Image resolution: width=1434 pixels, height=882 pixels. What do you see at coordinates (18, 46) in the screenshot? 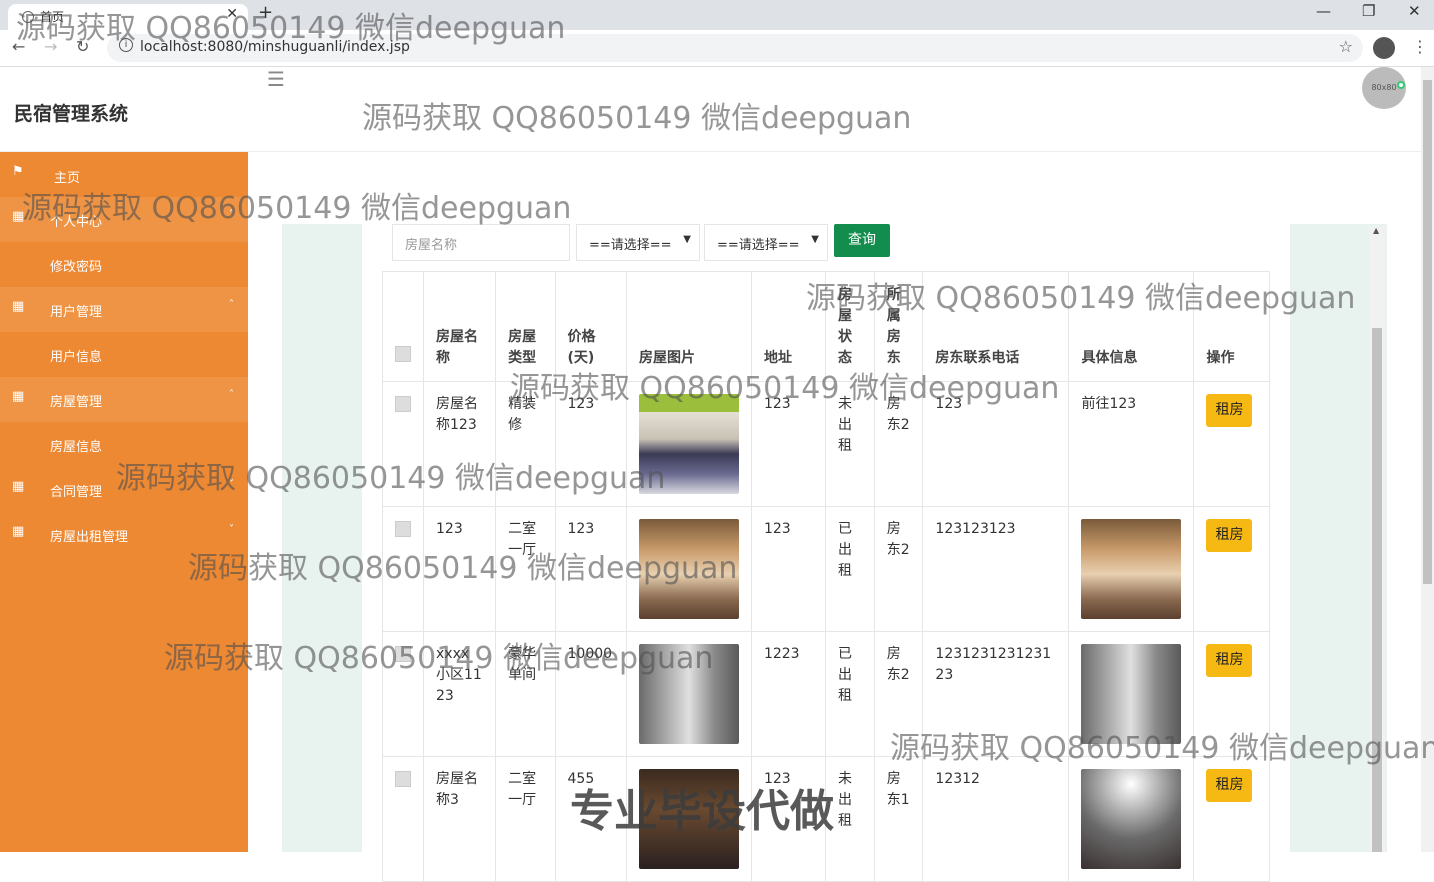
I see `back-icon: ←` at bounding box center [18, 46].